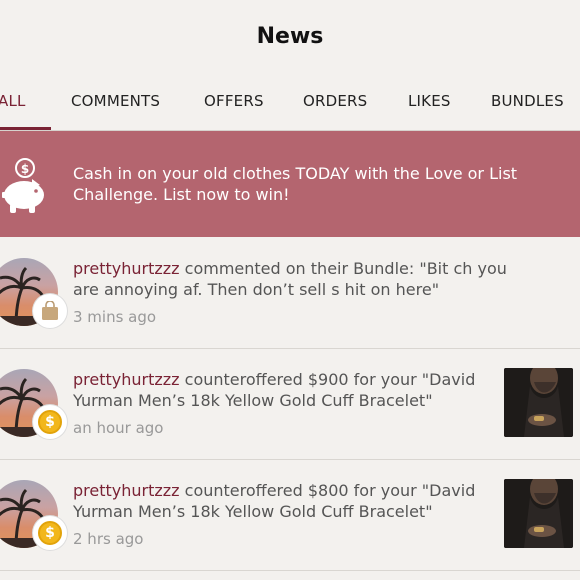  Describe the element at coordinates (115, 101) in the screenshot. I see `tab-comments: COMMENTS` at that location.